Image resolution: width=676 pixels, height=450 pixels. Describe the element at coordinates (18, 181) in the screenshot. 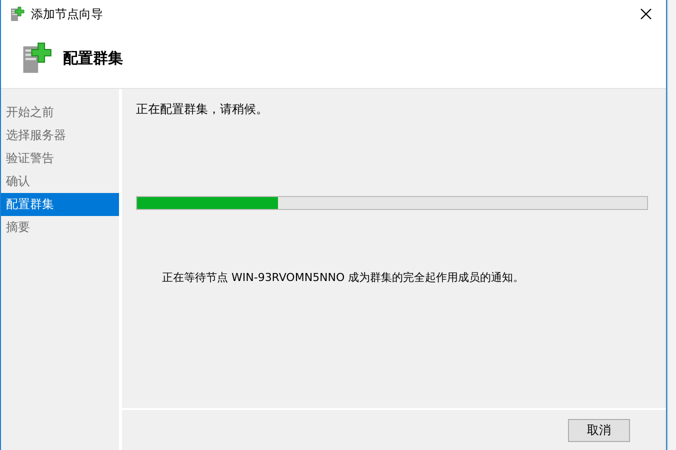

I see `step-item: 确认` at that location.